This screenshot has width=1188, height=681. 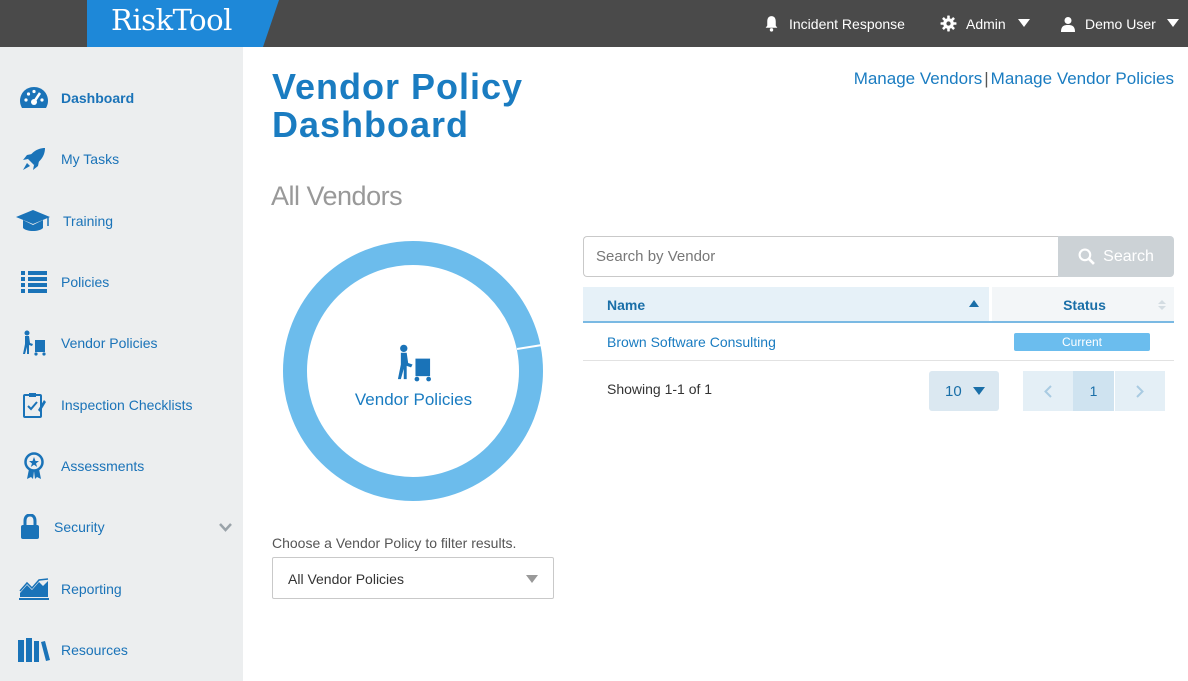 What do you see at coordinates (964, 391) in the screenshot?
I see `page-size-select: 10` at bounding box center [964, 391].